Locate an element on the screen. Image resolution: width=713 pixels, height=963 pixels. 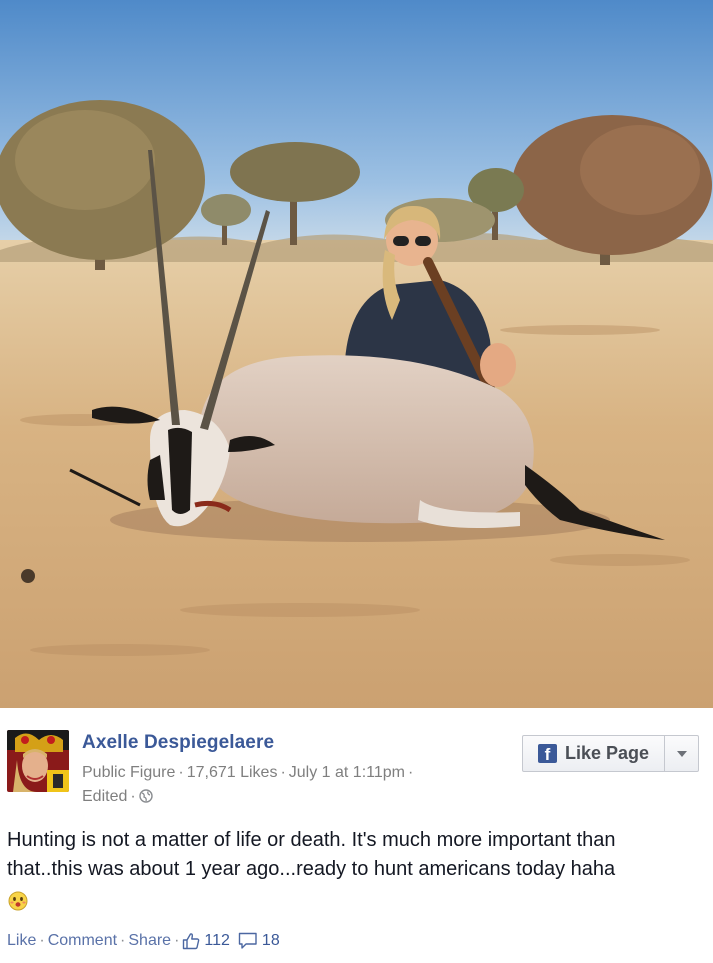
author-category: Public Figure is located at coordinates (129, 772).